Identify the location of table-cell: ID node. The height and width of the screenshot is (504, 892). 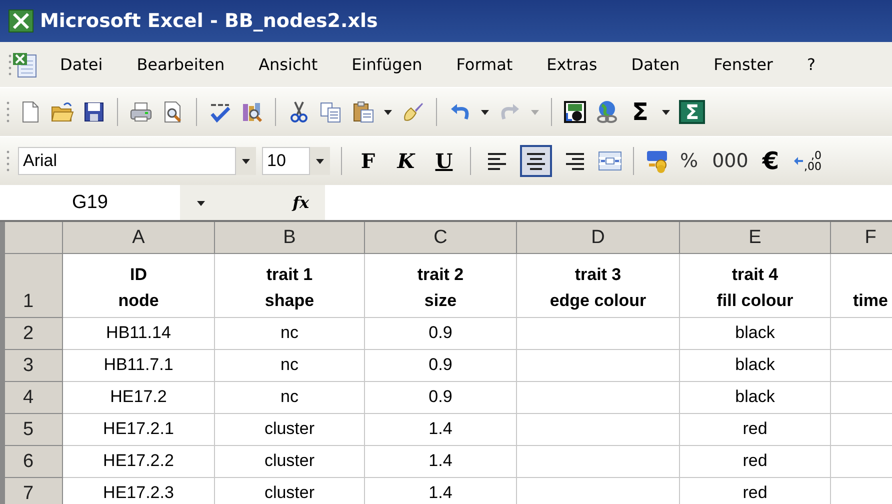
(139, 286).